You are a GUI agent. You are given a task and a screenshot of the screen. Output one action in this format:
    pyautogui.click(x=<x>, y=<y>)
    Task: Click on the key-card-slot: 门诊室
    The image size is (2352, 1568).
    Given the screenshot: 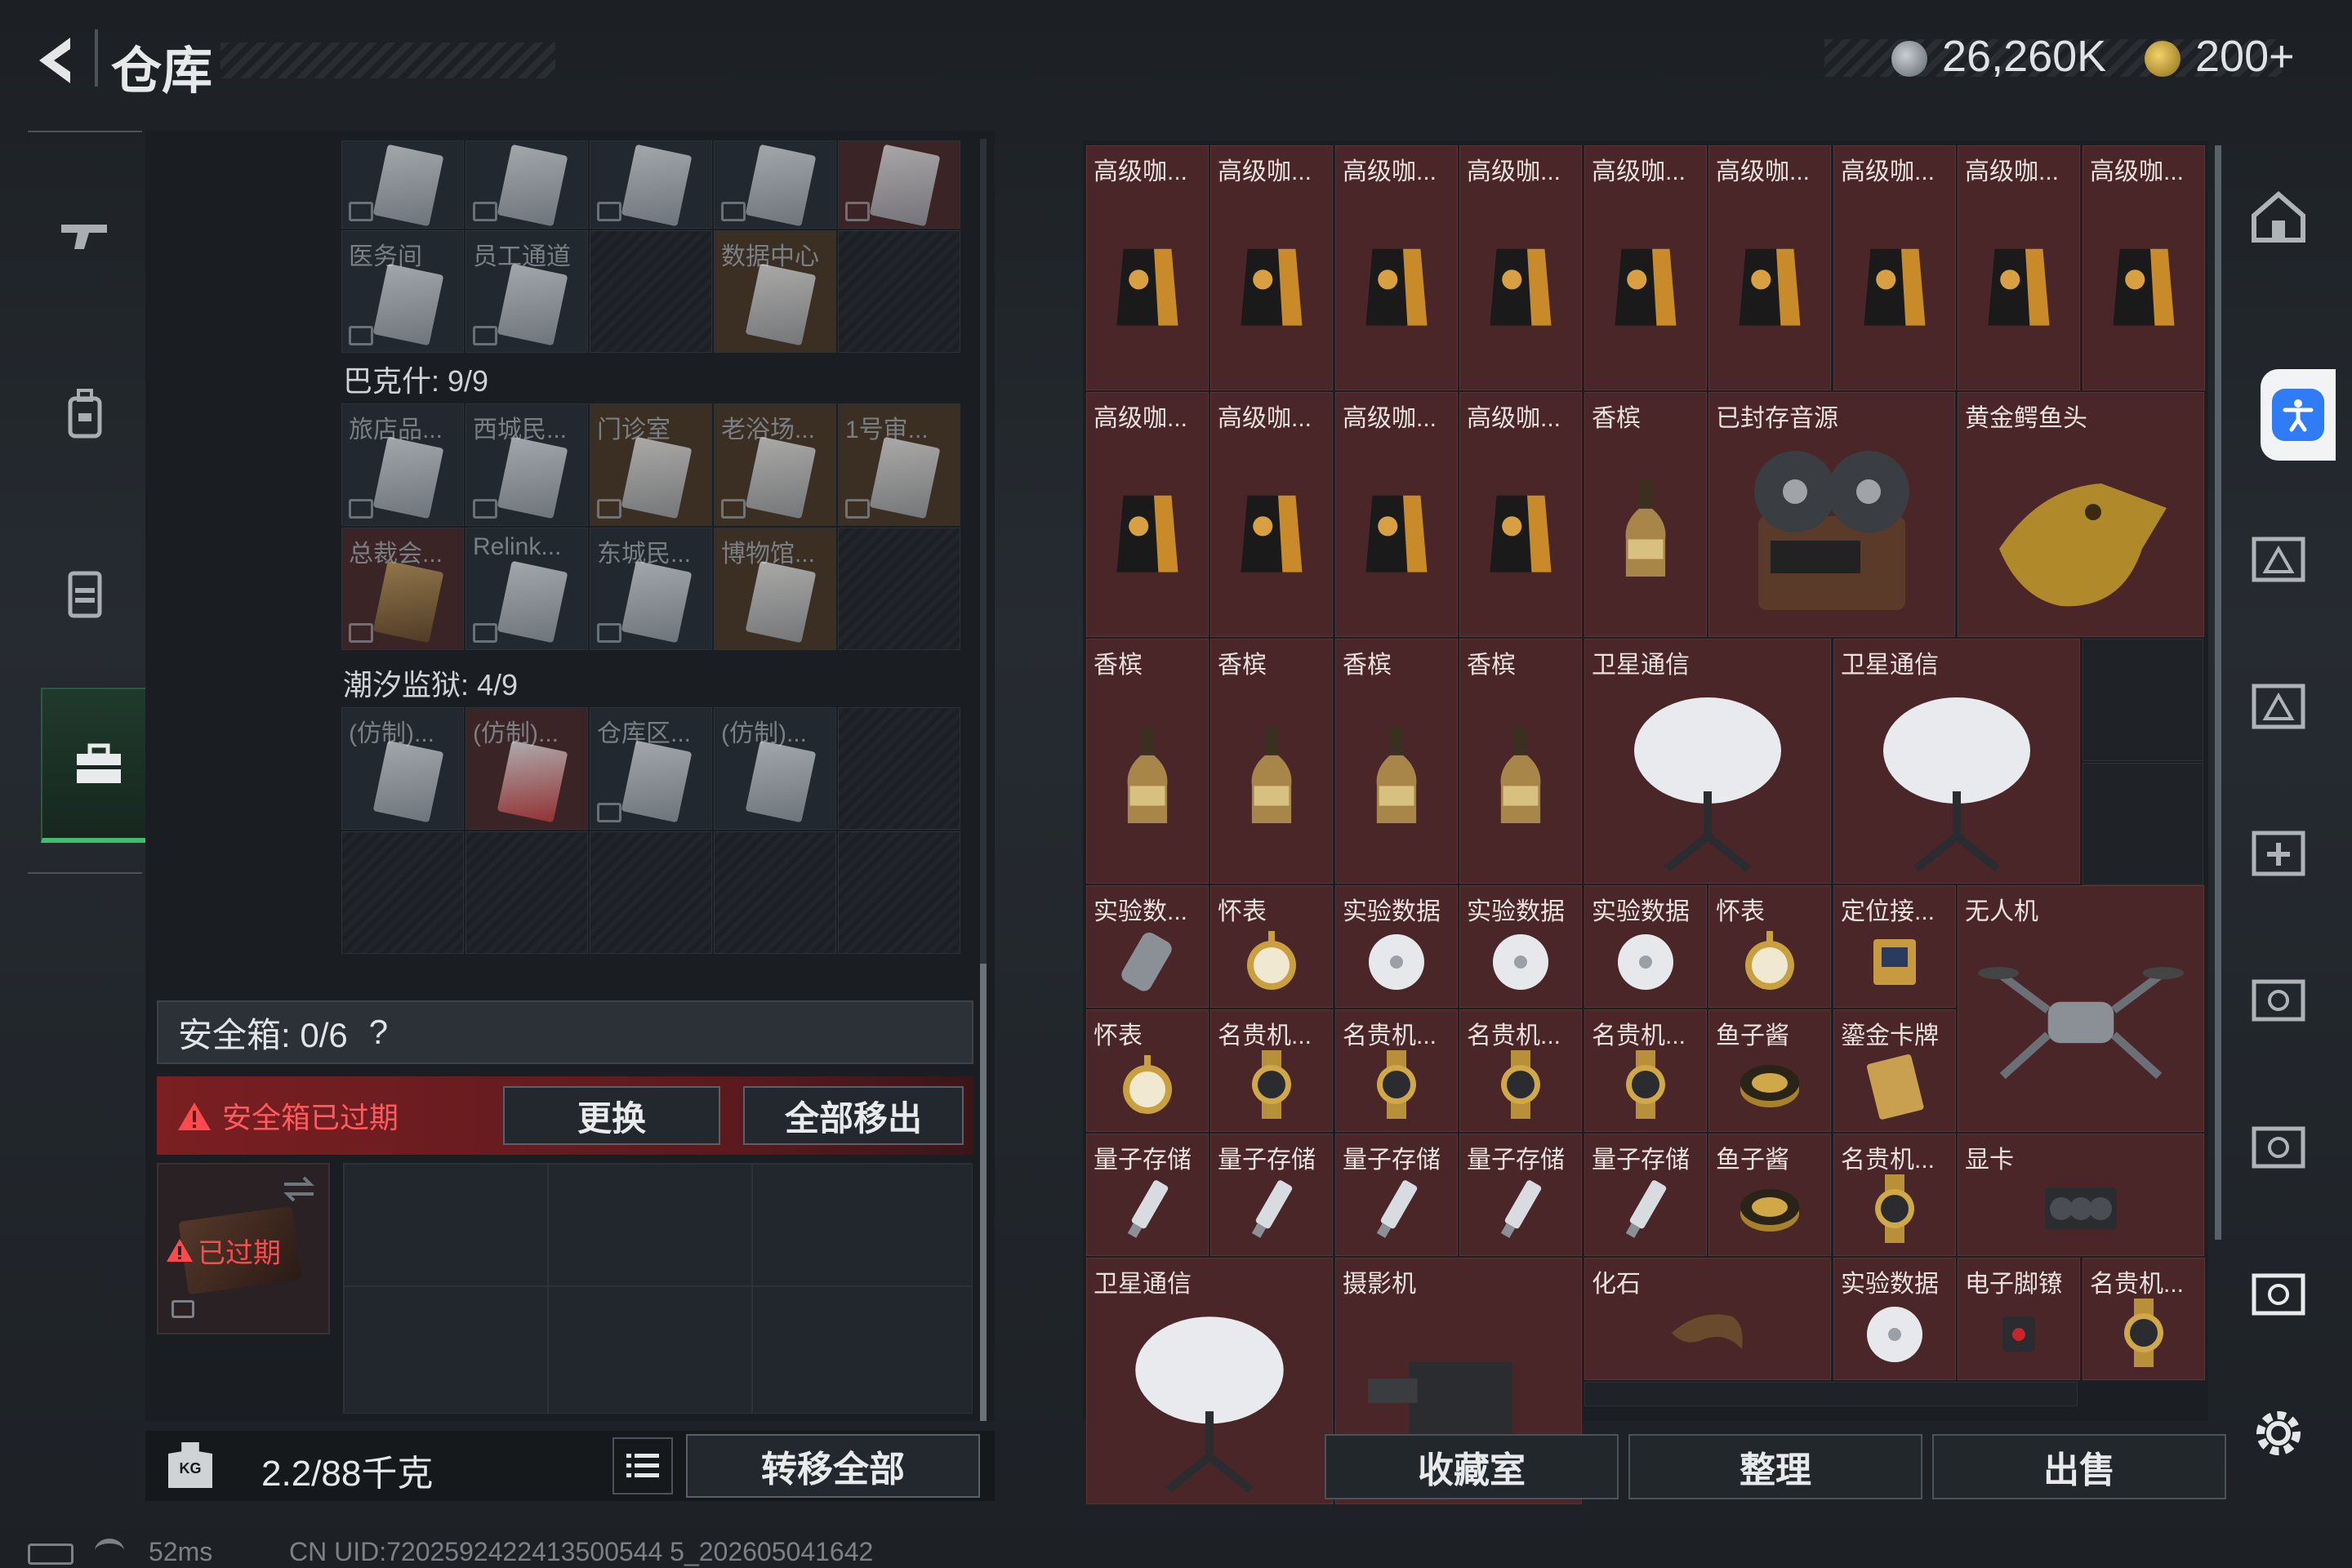 What is the action you would take?
    pyautogui.click(x=651, y=465)
    